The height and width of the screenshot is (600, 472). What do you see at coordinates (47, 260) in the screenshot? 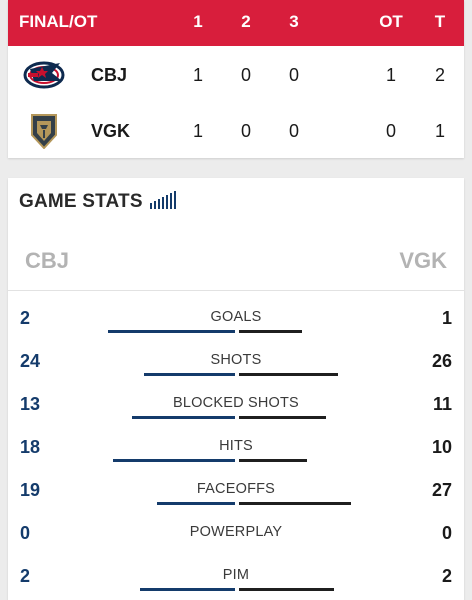
I see `away-team-label: CBJ` at bounding box center [47, 260].